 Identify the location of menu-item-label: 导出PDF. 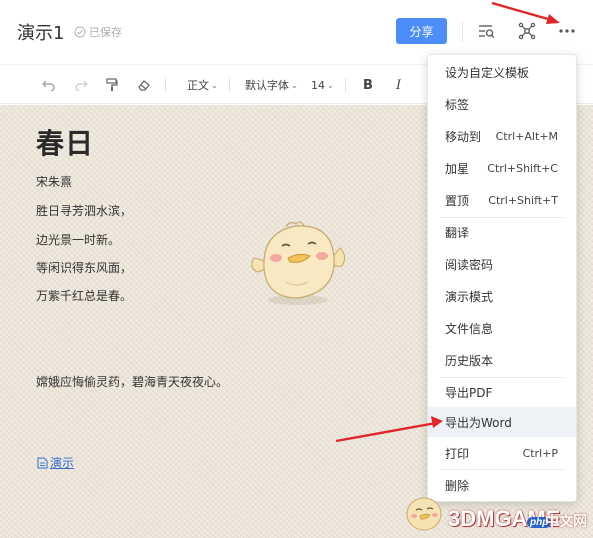
(469, 392).